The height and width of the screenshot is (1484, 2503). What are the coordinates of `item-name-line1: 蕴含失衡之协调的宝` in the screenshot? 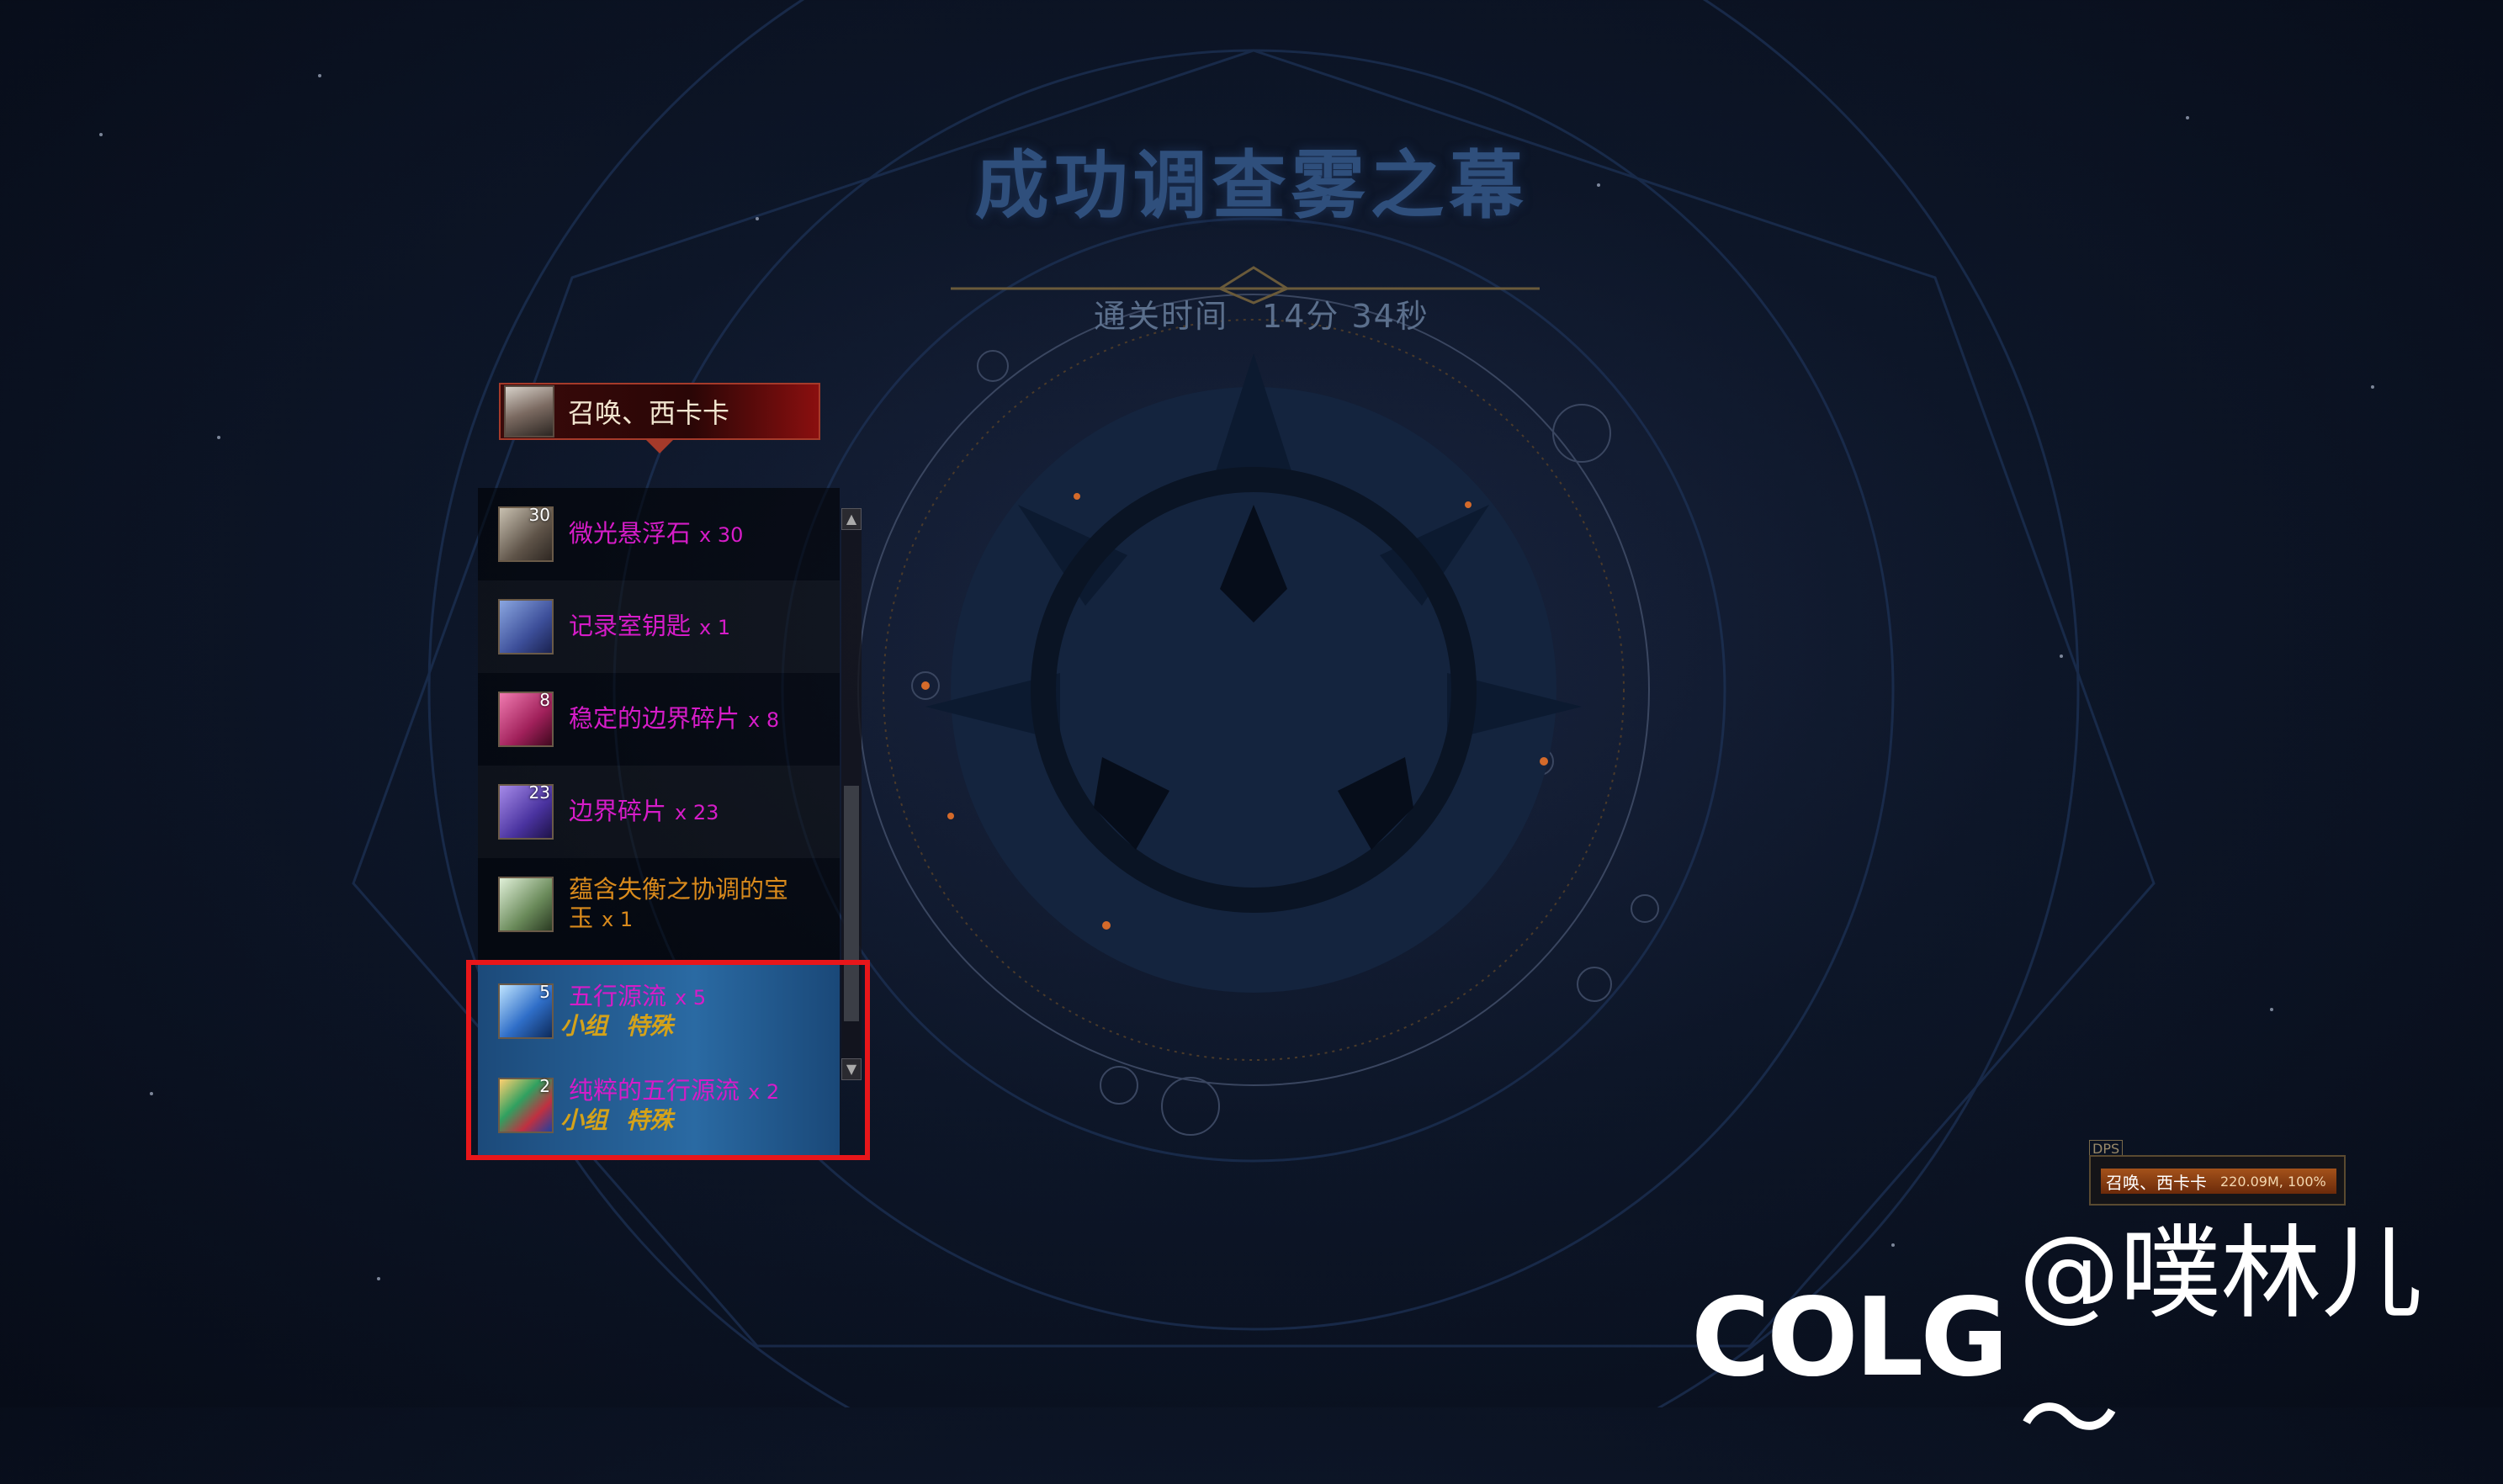 It's located at (679, 889).